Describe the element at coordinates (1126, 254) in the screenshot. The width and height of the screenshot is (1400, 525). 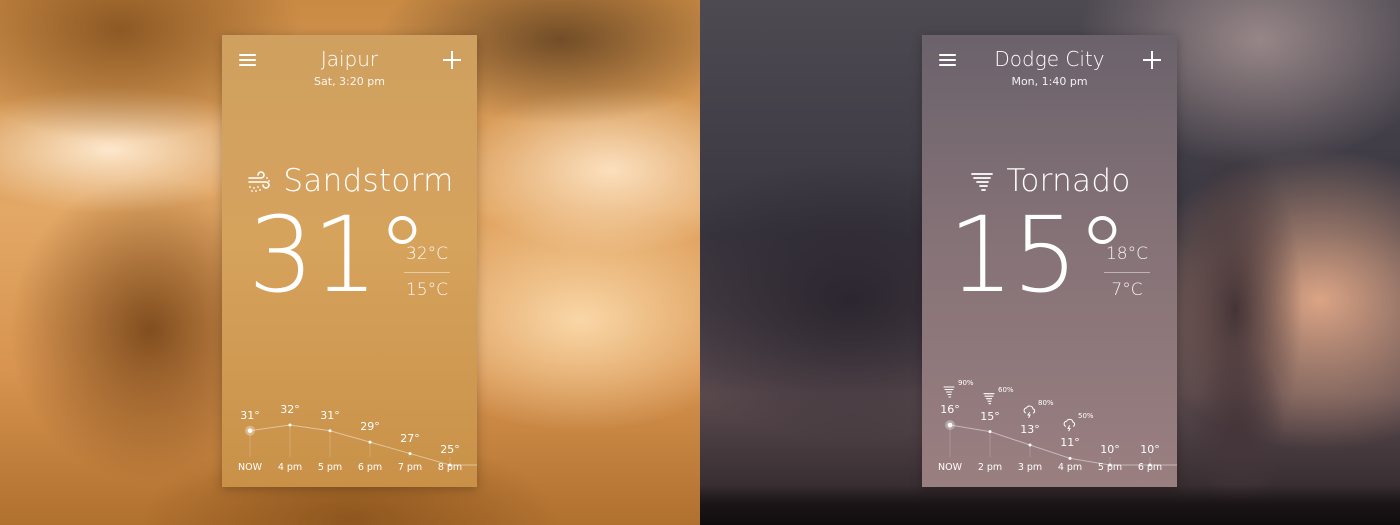
I see `high-temperature: 18°C` at that location.